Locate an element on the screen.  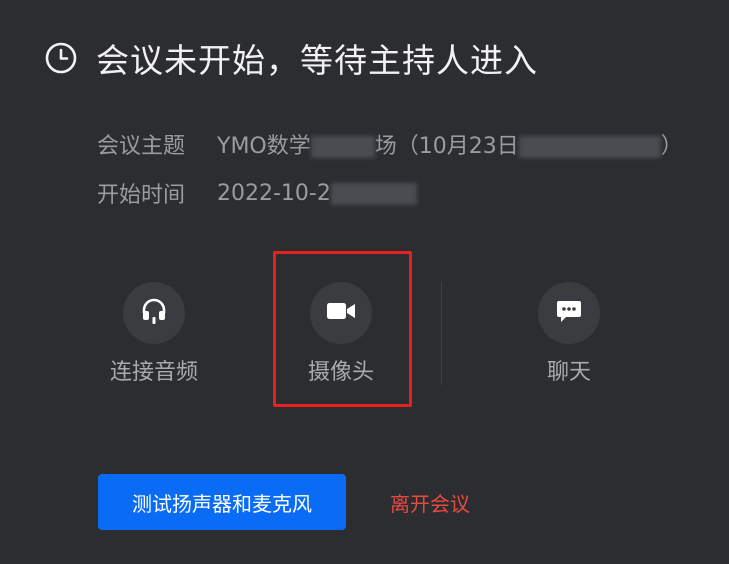
page-header: 会议未开始，等待主持人进入 is located at coordinates (291, 58).